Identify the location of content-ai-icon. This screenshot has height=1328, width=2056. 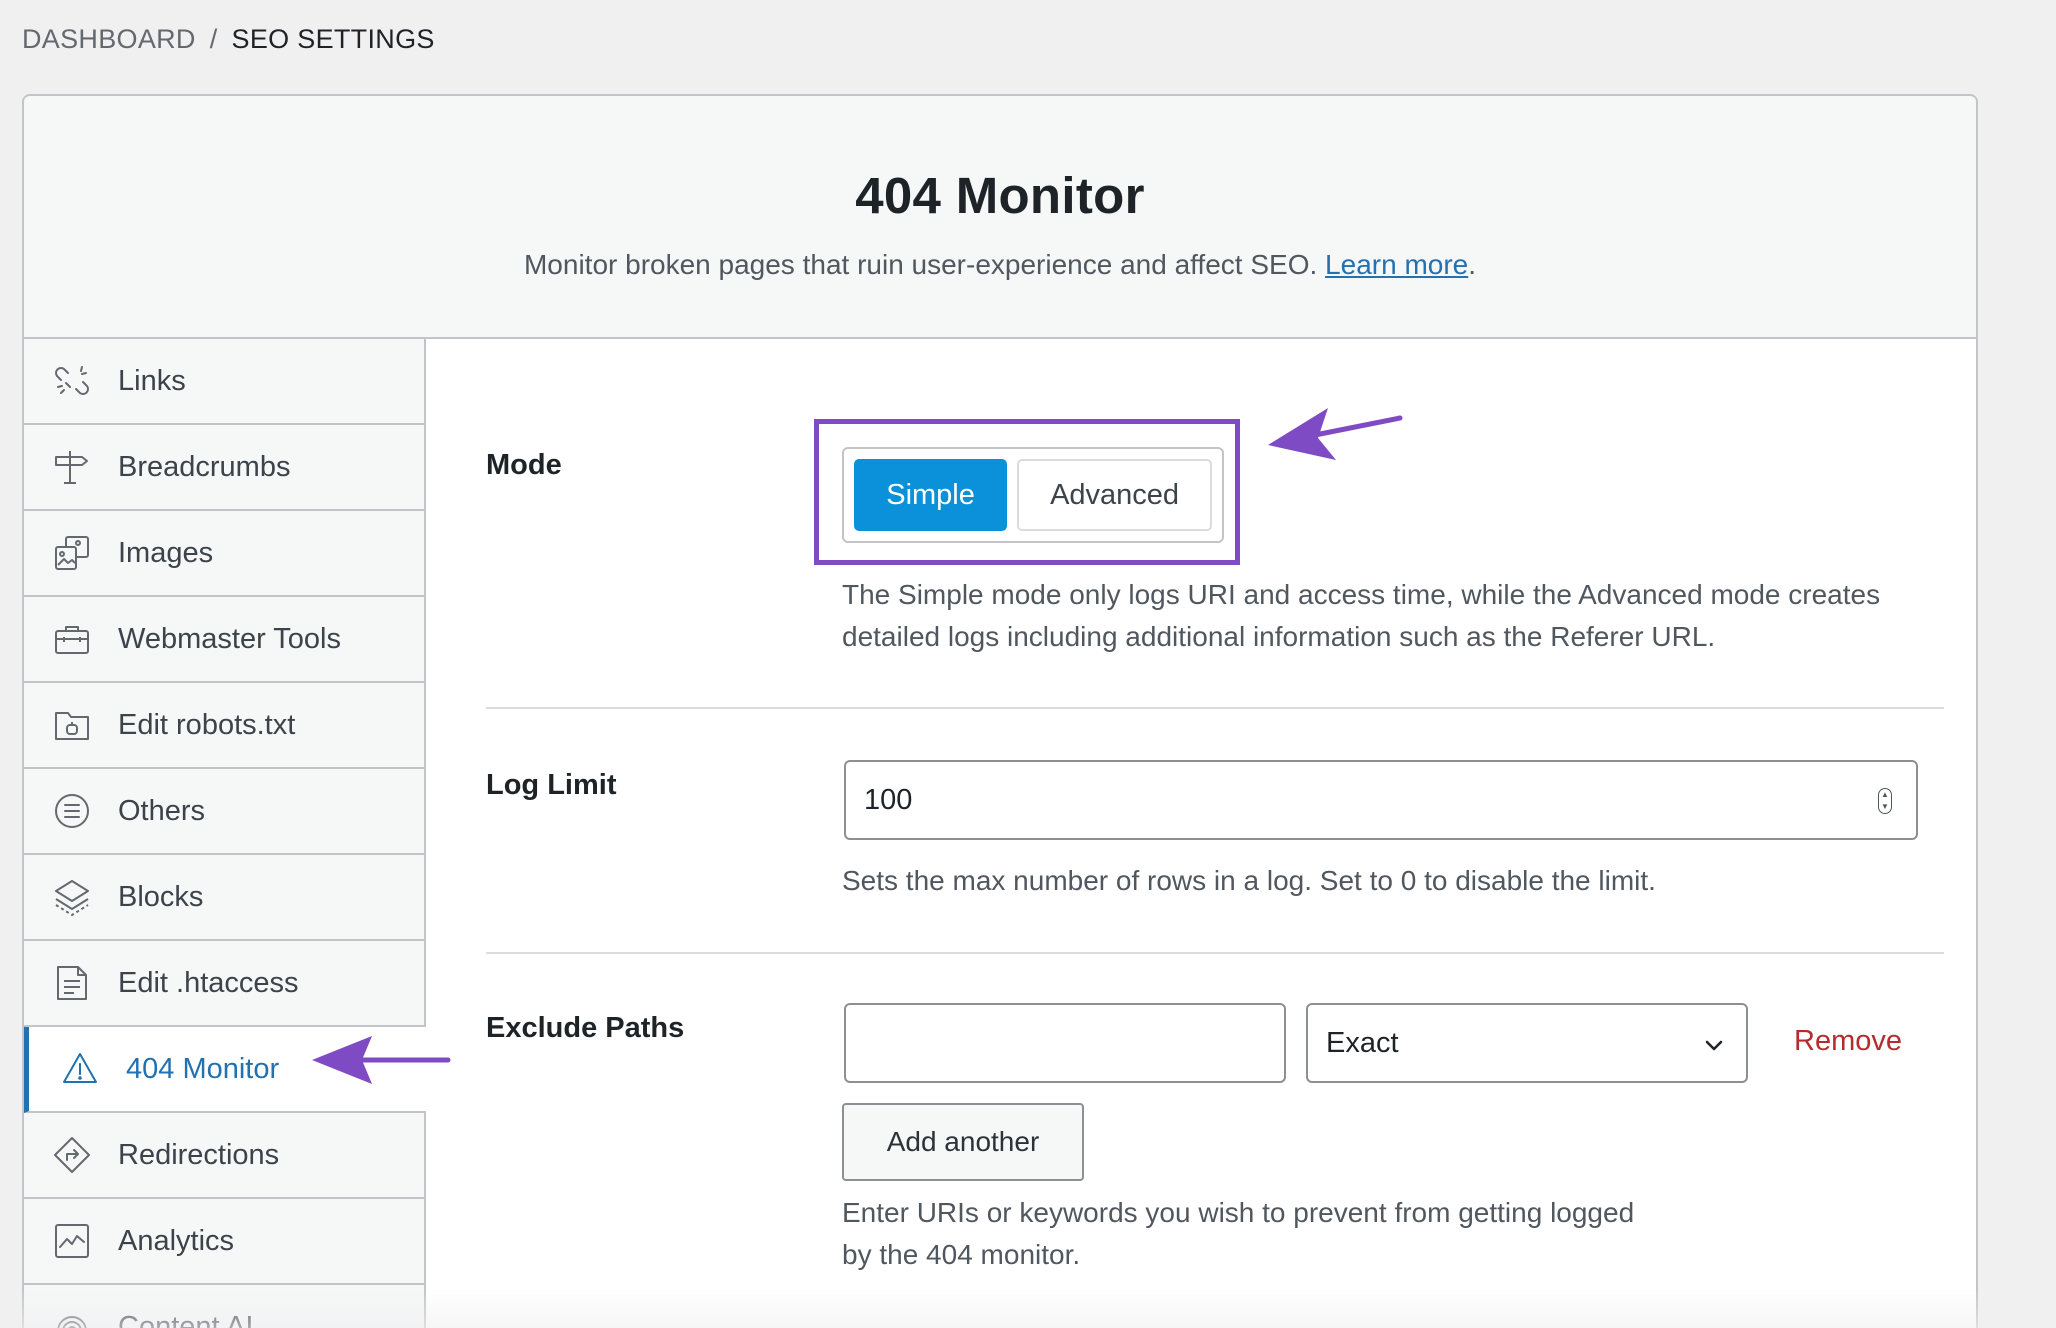
(72, 1317).